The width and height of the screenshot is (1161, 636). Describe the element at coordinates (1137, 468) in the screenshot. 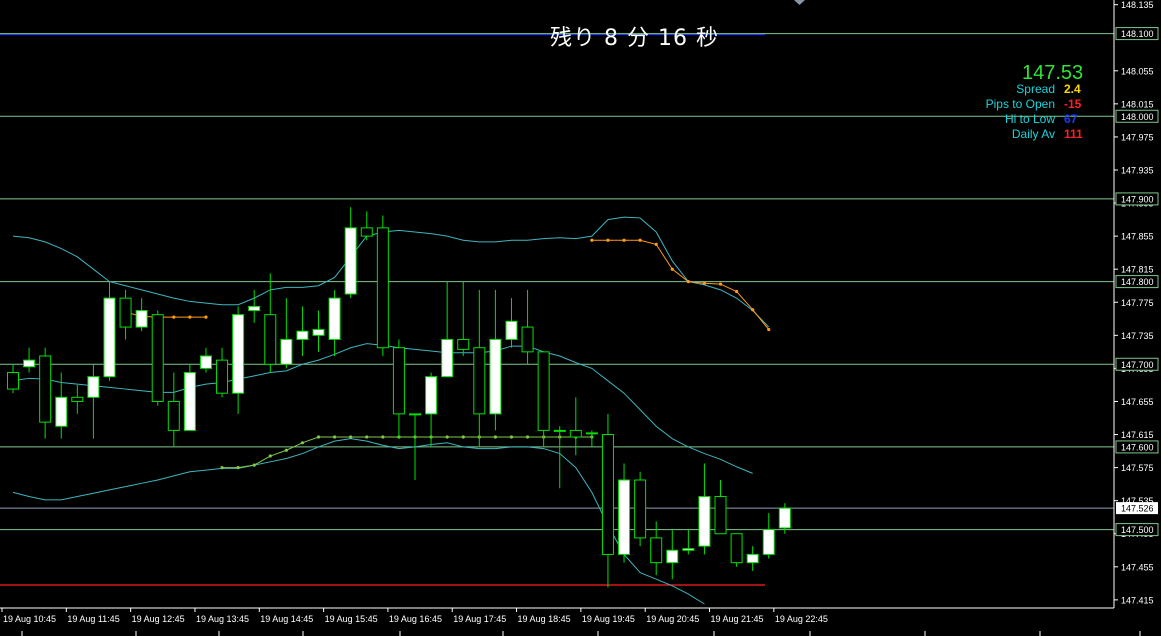

I see `price-tick-label: 147.575` at that location.